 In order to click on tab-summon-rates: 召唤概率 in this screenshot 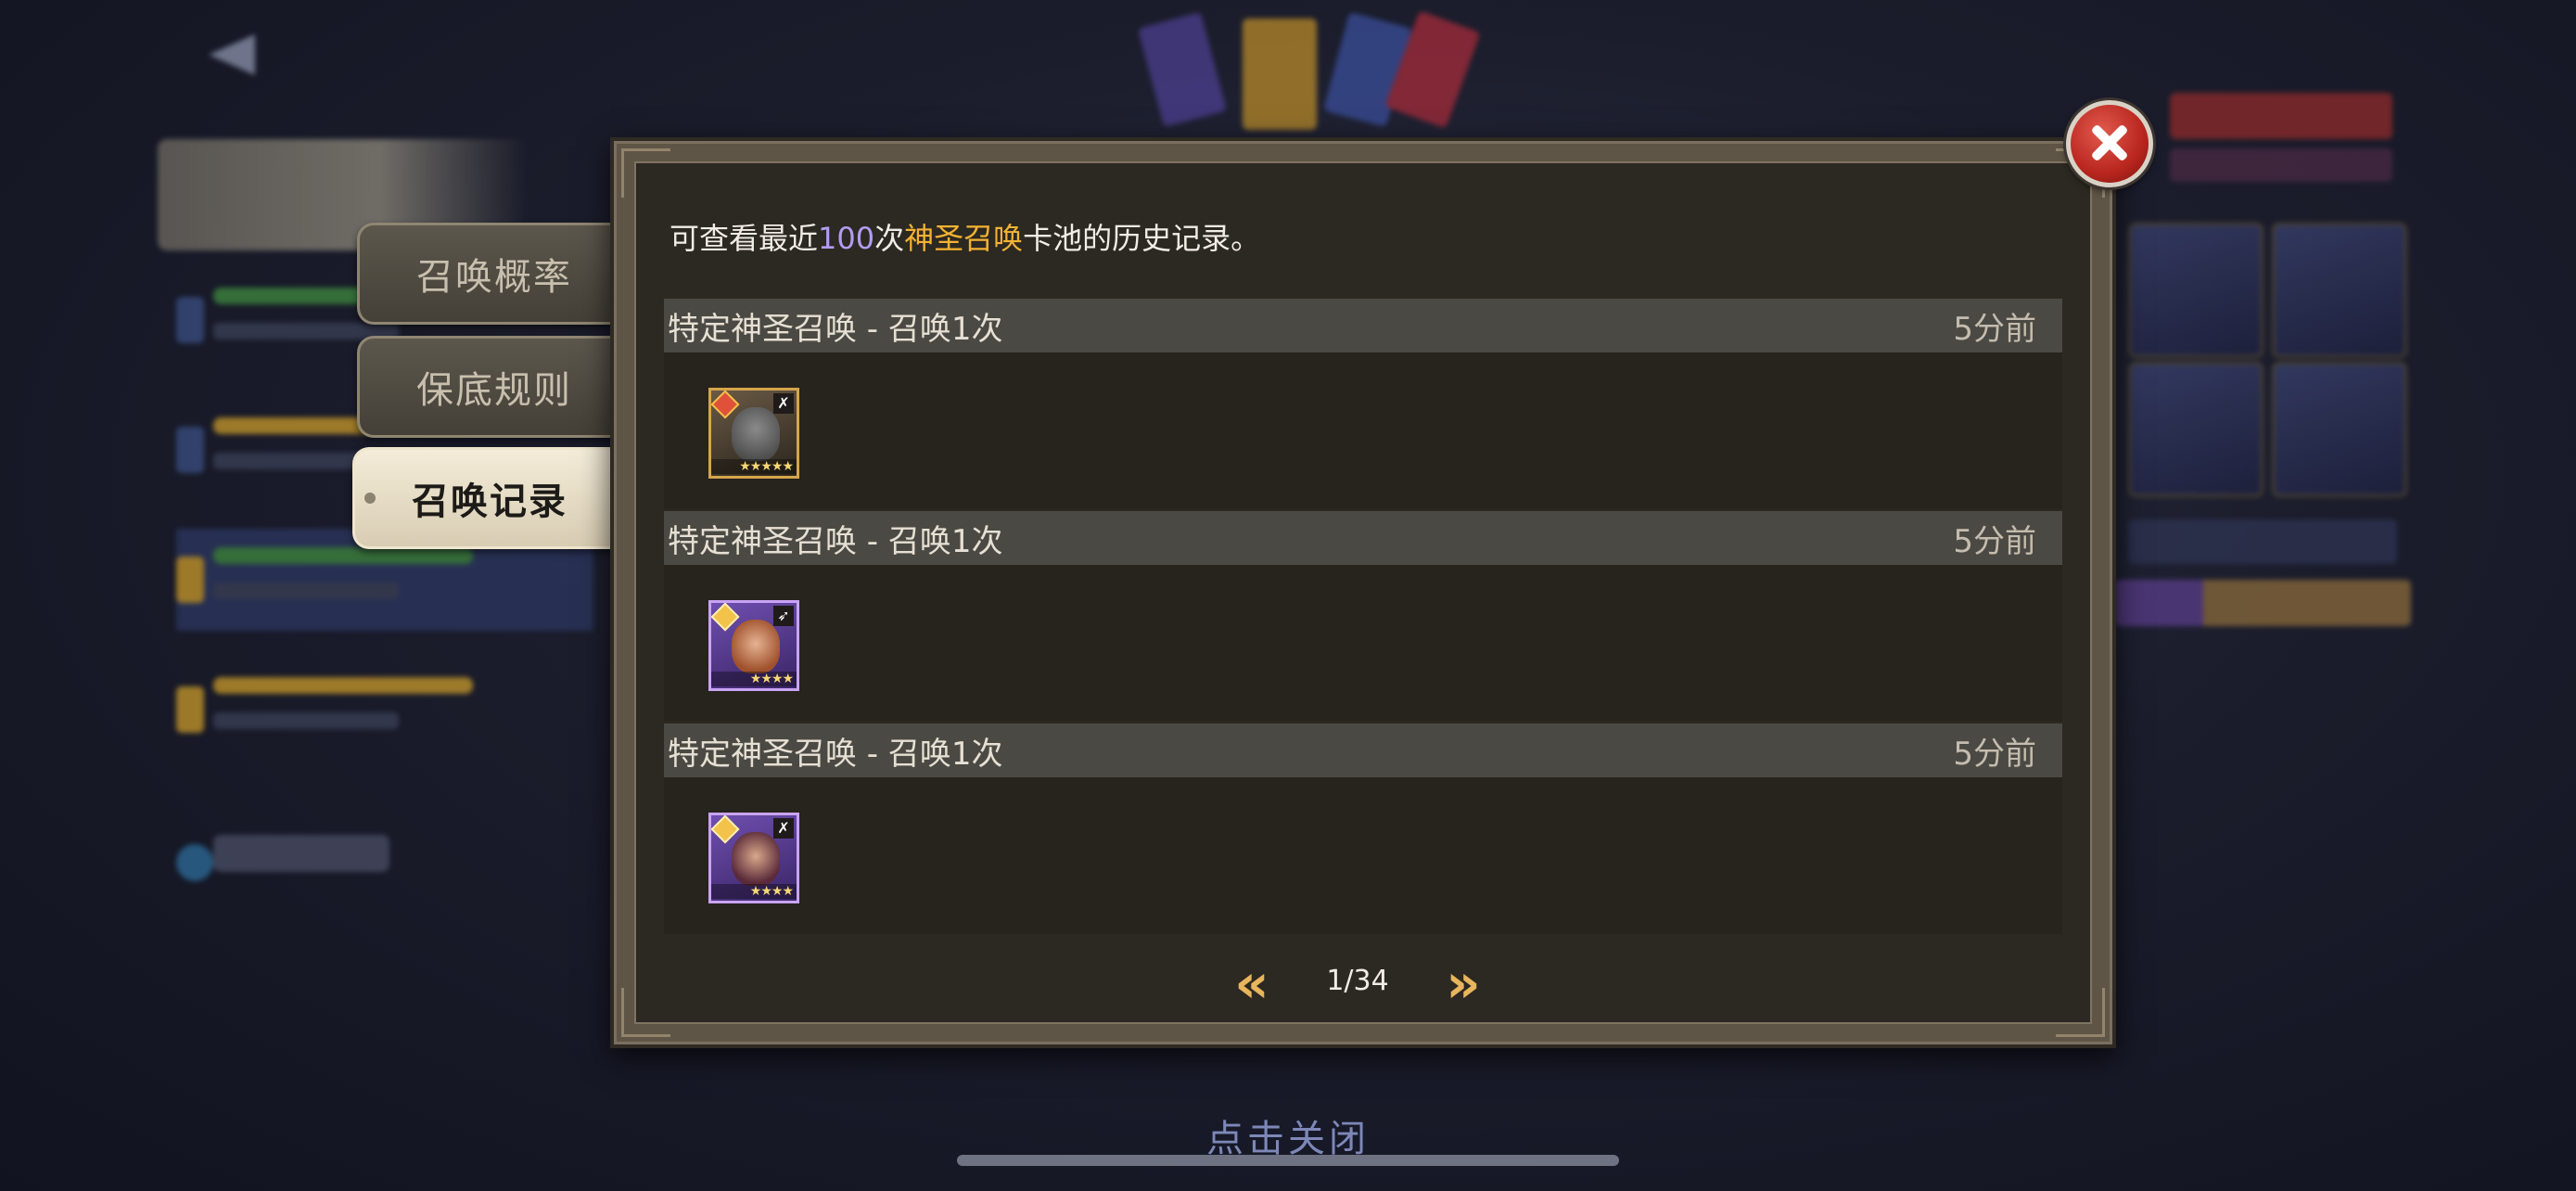, I will do `click(493, 274)`.